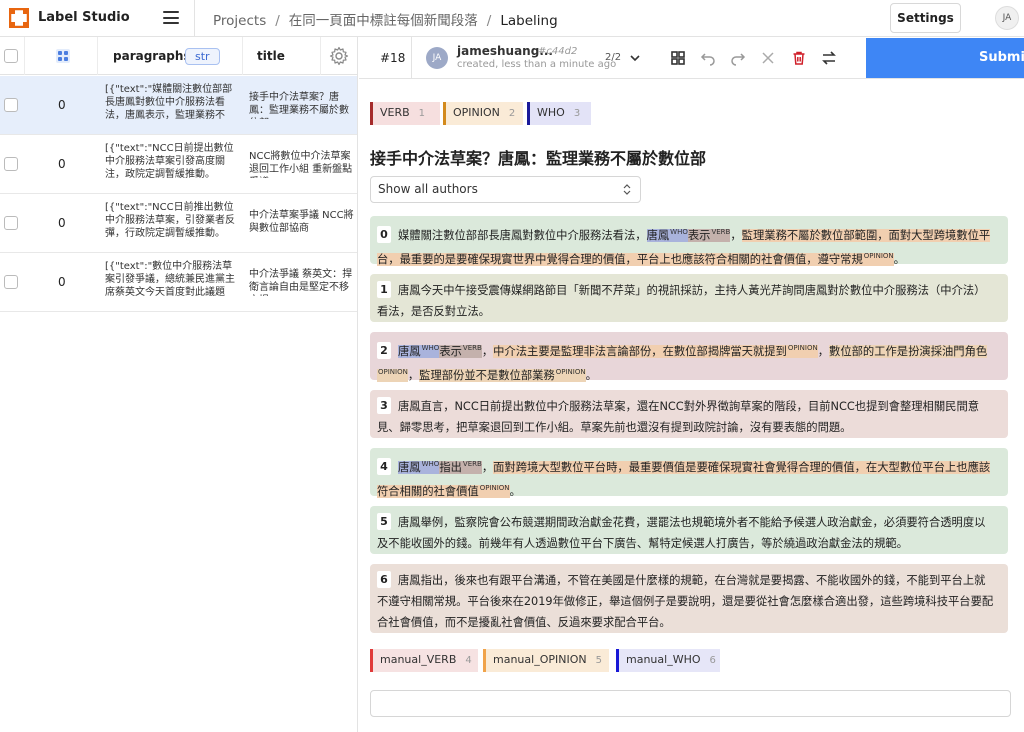 This screenshot has width=1024, height=732. What do you see at coordinates (271, 56) in the screenshot?
I see `column-header-title: title` at bounding box center [271, 56].